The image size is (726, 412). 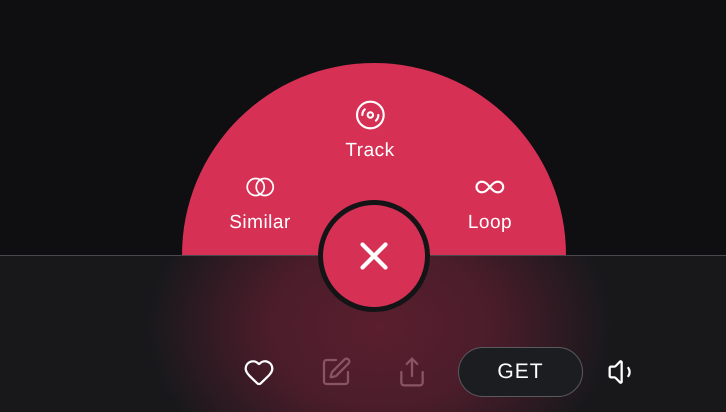 What do you see at coordinates (490, 204) in the screenshot?
I see `menu-action: Loop` at bounding box center [490, 204].